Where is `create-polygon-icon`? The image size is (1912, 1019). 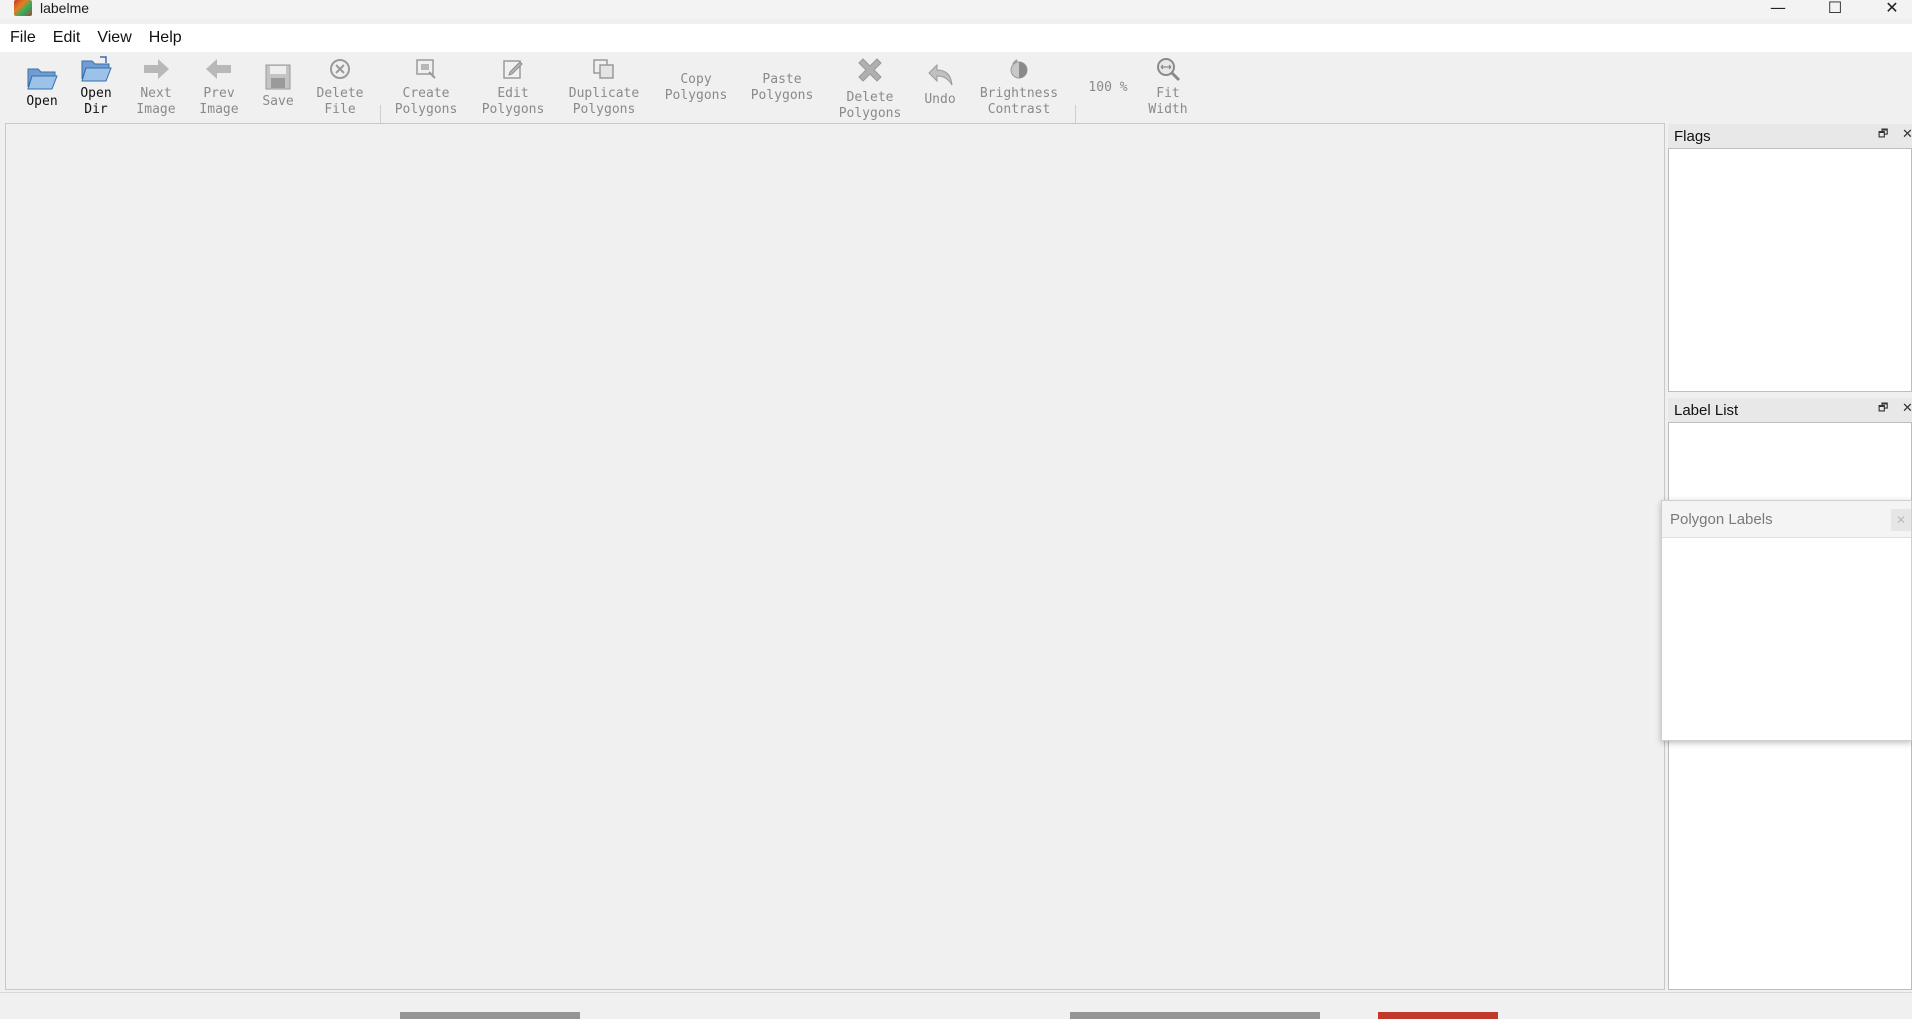 create-polygon-icon is located at coordinates (426, 69).